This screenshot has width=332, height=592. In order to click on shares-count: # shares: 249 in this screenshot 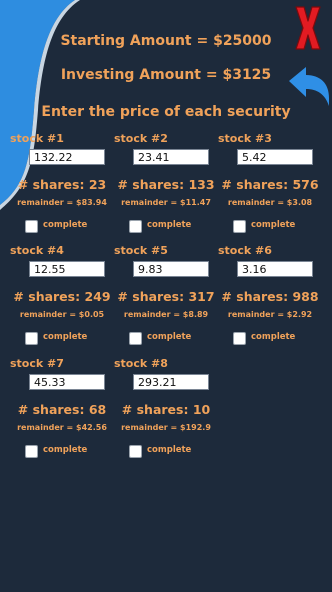, I will do `click(62, 296)`.